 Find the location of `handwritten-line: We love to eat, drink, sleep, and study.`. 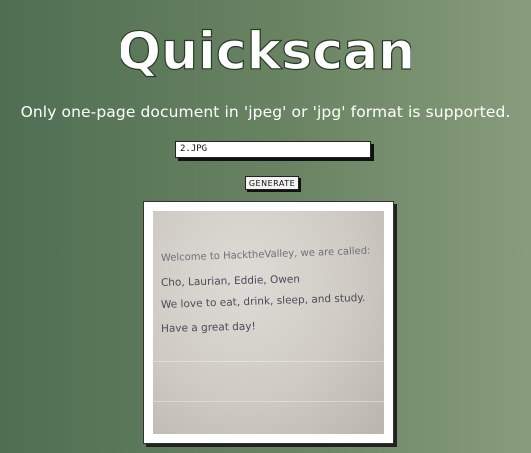

handwritten-line: We love to eat, drink, sleep, and study. is located at coordinates (263, 301).